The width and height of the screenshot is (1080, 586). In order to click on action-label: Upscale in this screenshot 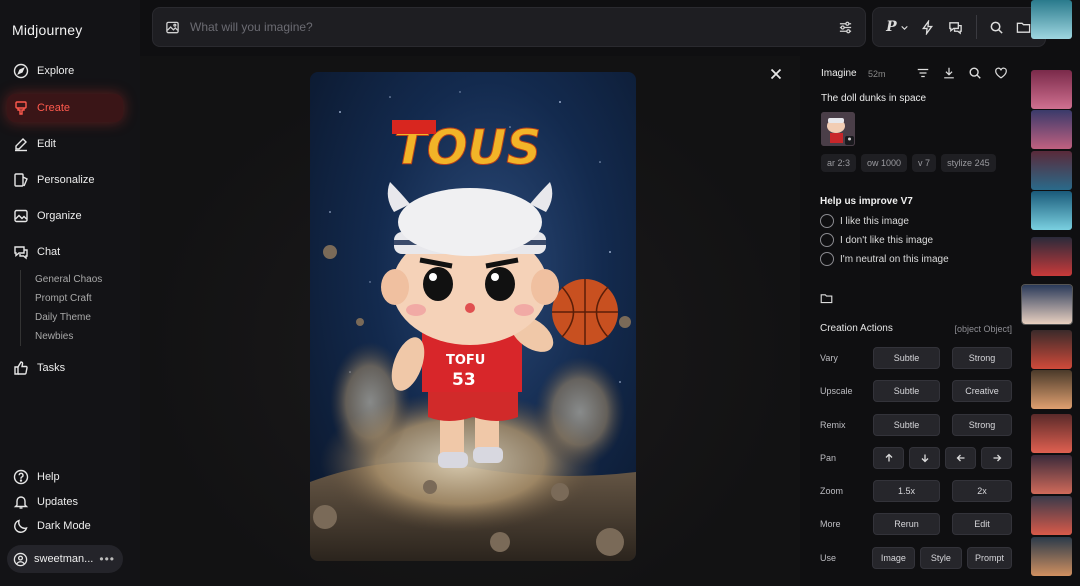, I will do `click(836, 391)`.